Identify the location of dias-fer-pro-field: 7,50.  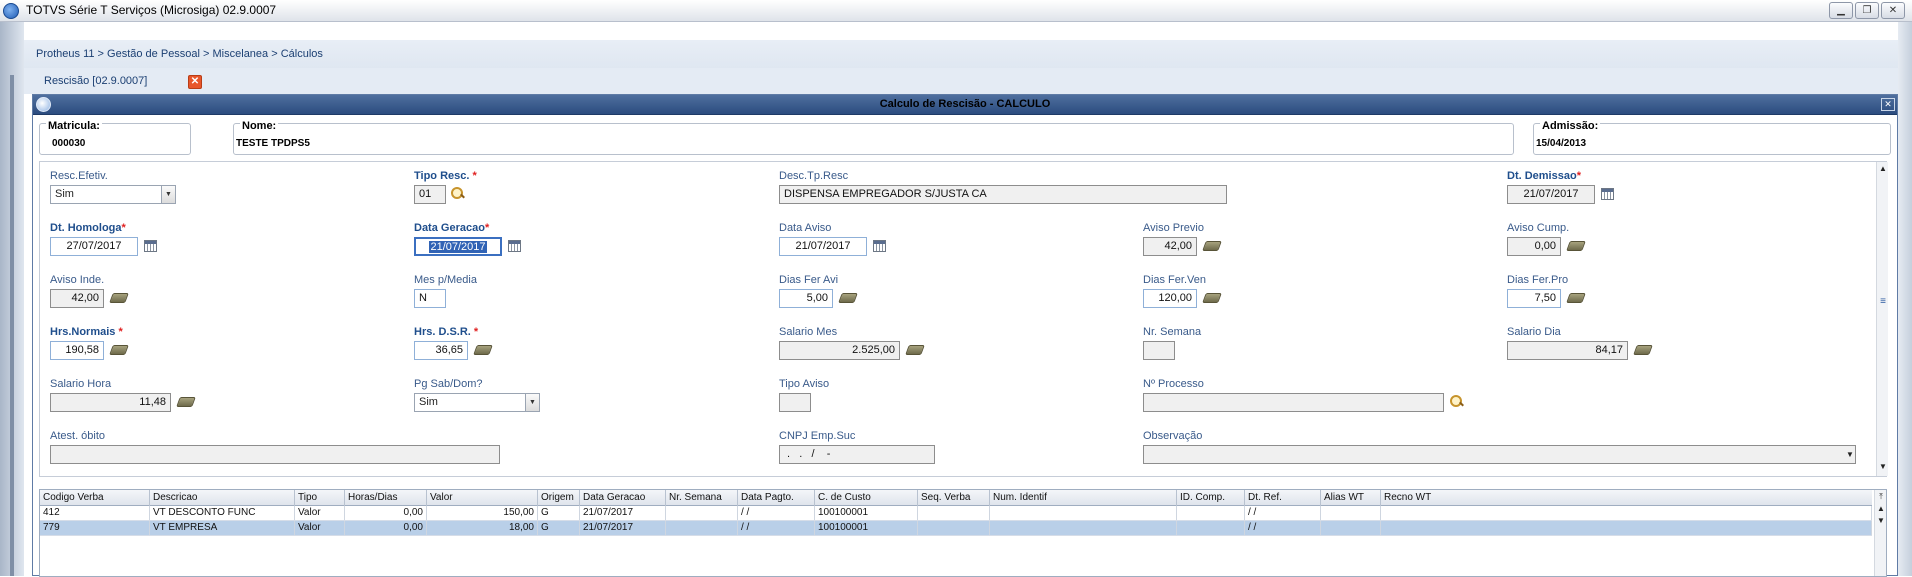
(1534, 298).